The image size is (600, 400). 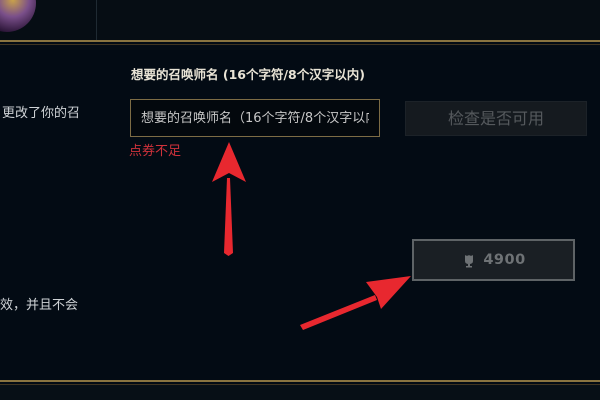 What do you see at coordinates (300, 381) in the screenshot?
I see `bottom-gold-border` at bounding box center [300, 381].